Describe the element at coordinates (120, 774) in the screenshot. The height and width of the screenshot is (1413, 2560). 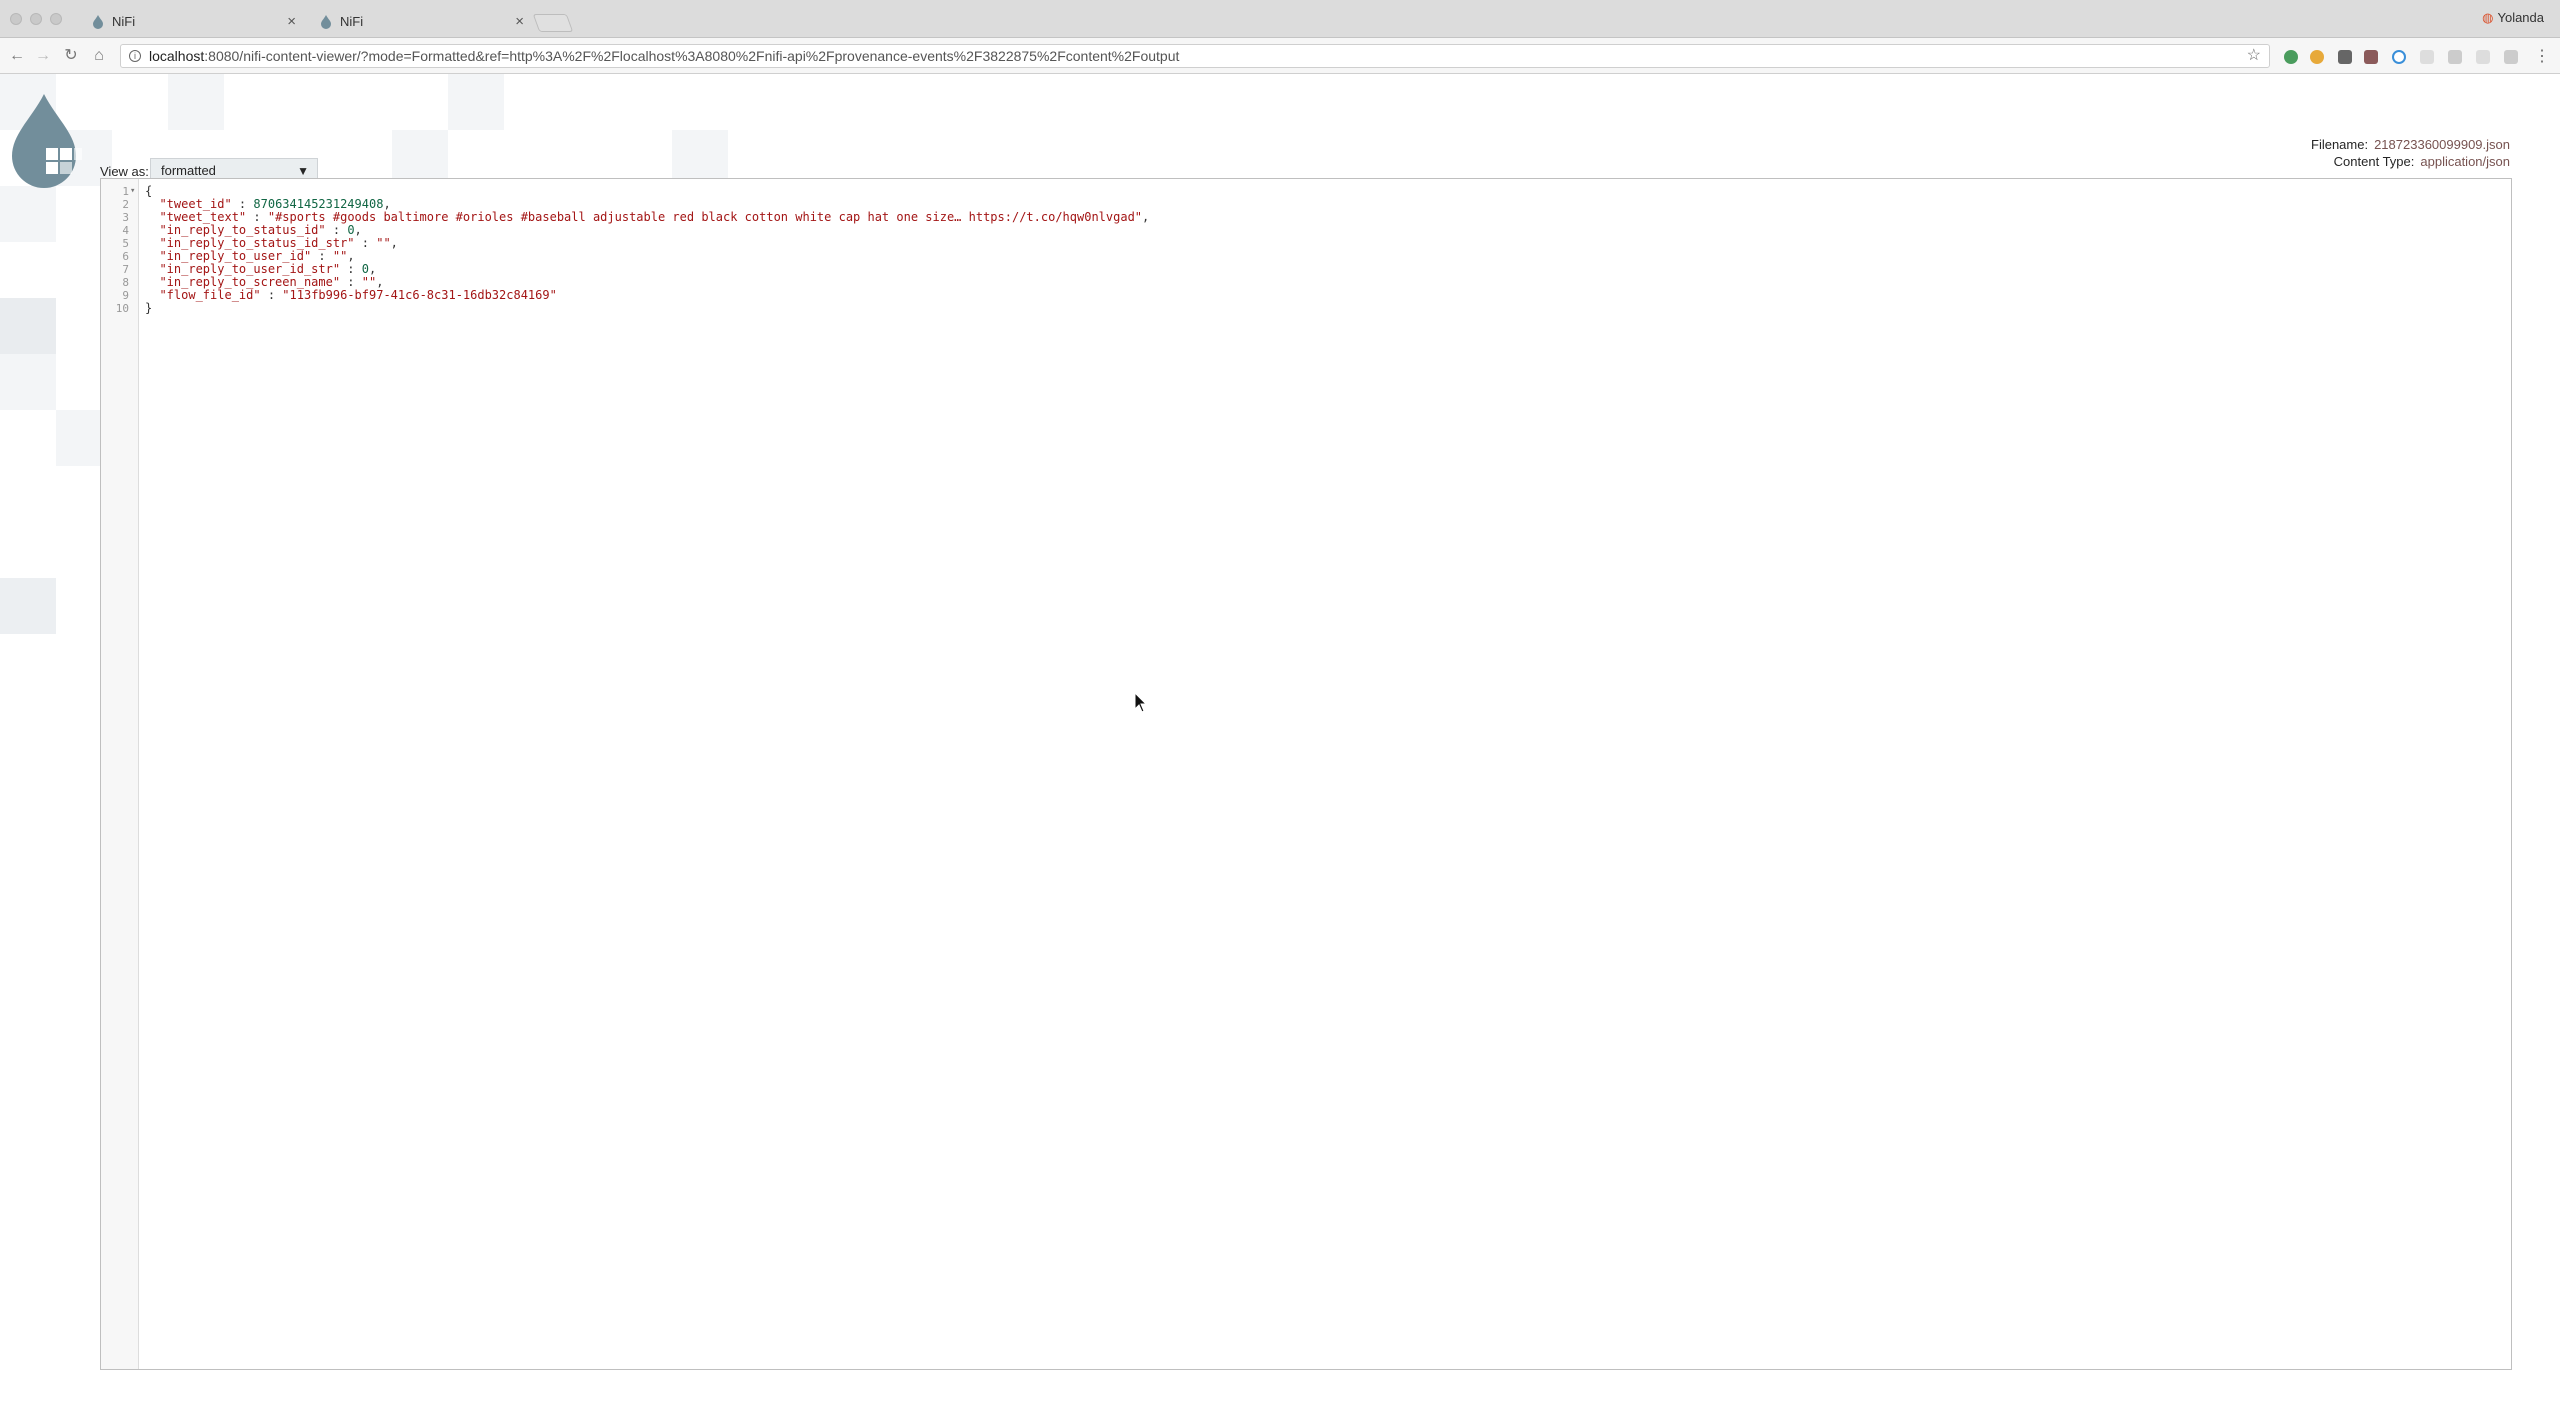
I see `line-gutter` at that location.